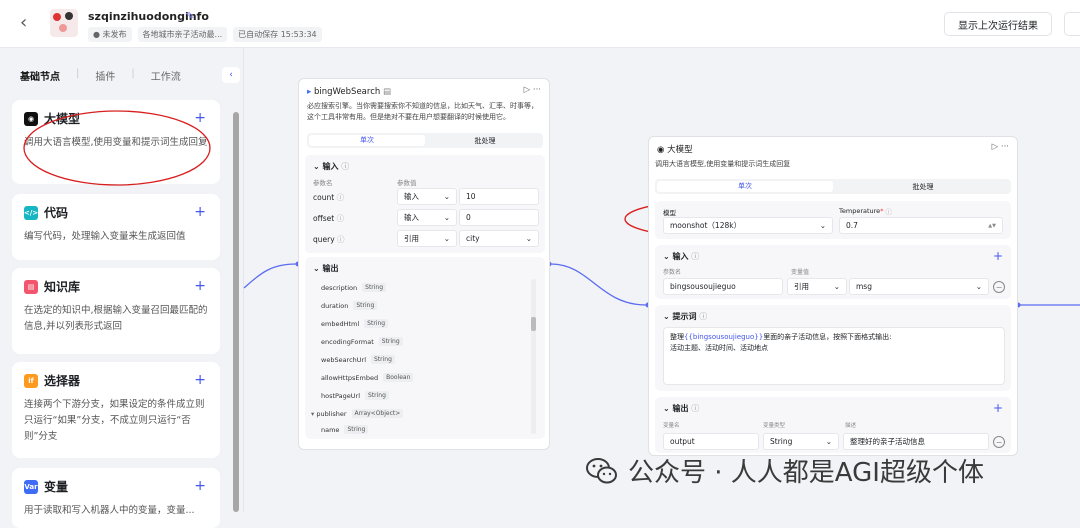  I want to click on output-type-tag: Boolean, so click(398, 377).